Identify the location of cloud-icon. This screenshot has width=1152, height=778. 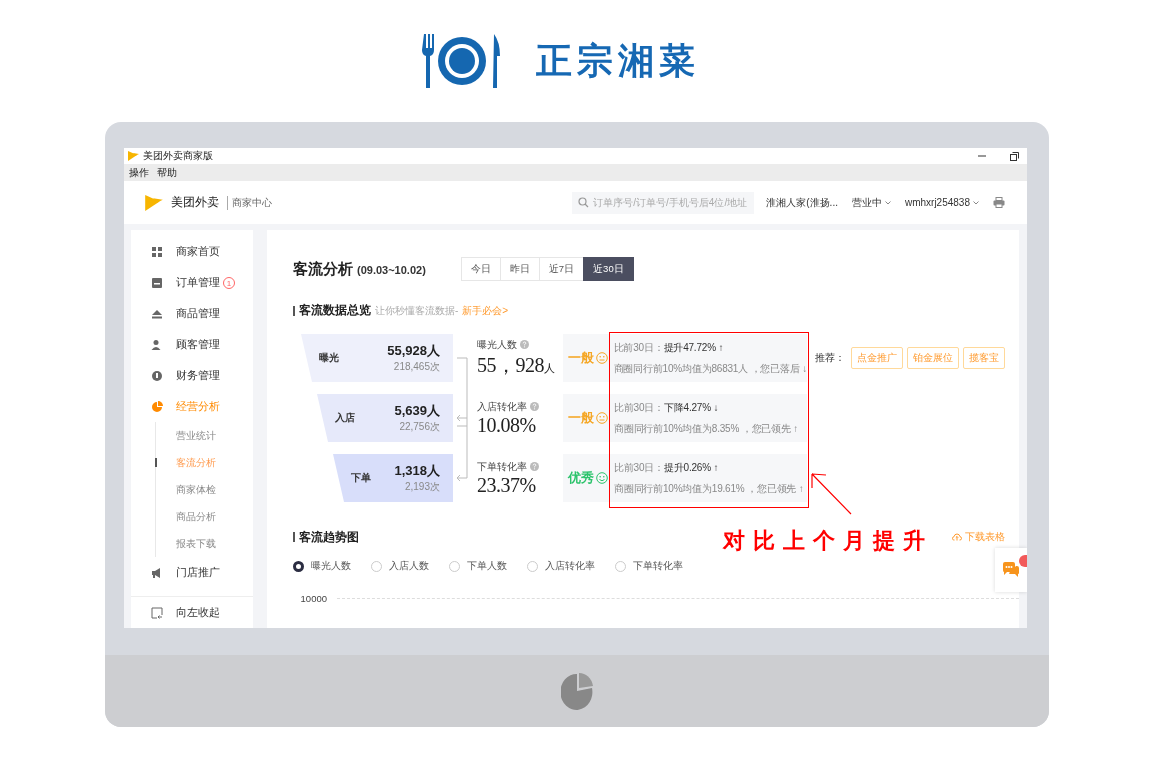
(957, 537).